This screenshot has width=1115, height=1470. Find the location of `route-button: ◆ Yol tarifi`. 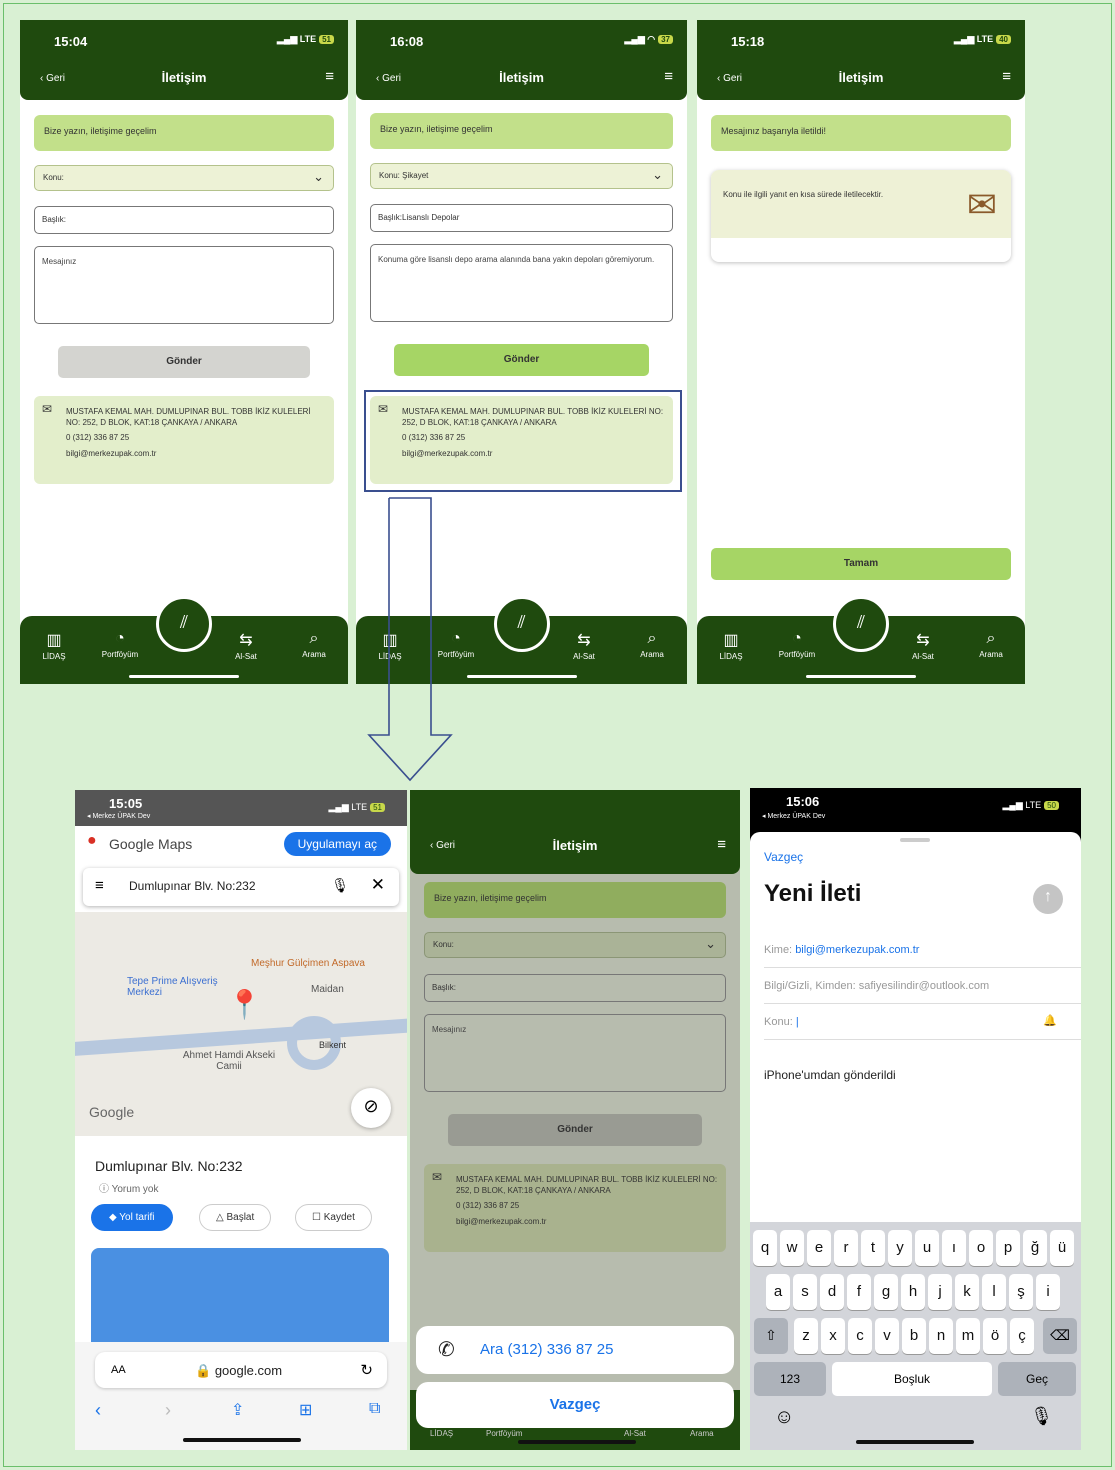

route-button: ◆ Yol tarifi is located at coordinates (132, 1217).